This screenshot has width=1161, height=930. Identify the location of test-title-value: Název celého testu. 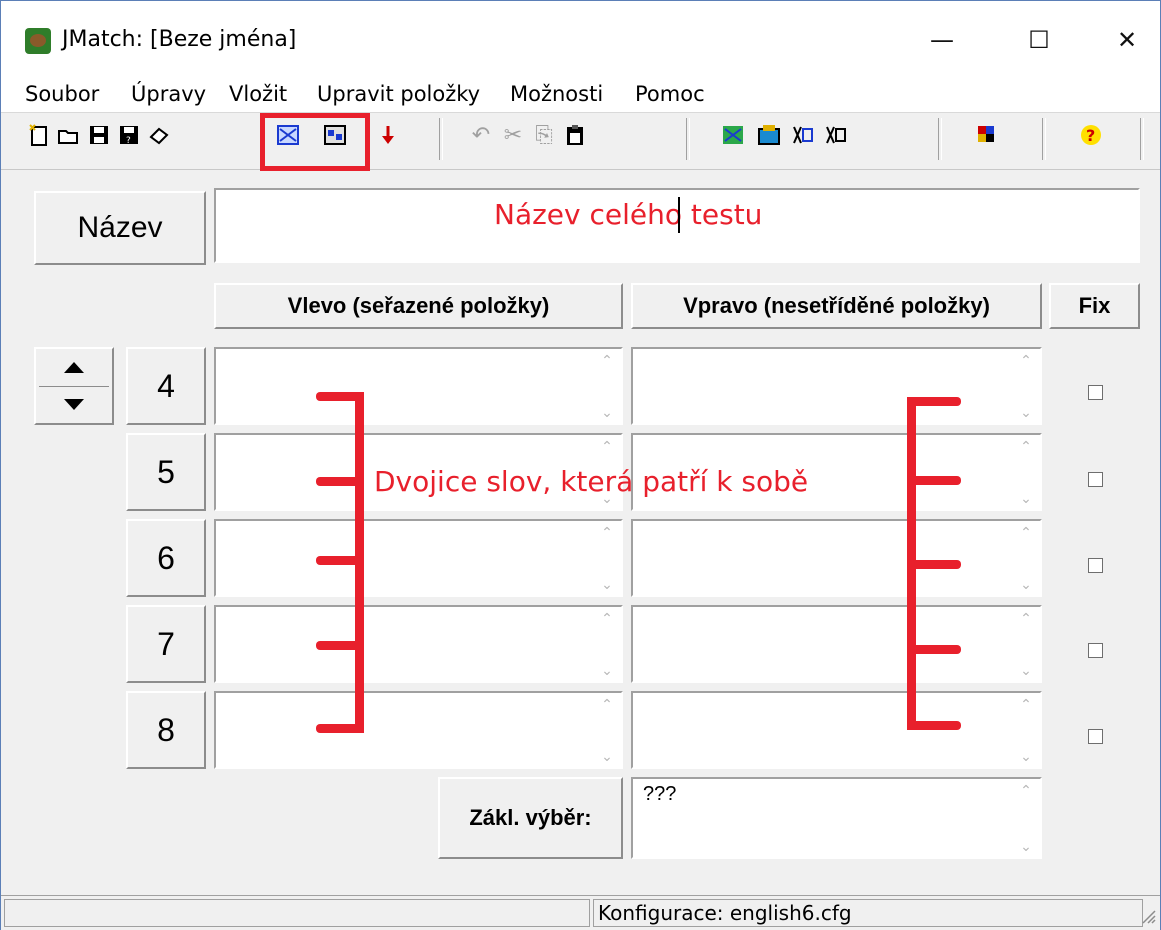
(628, 214).